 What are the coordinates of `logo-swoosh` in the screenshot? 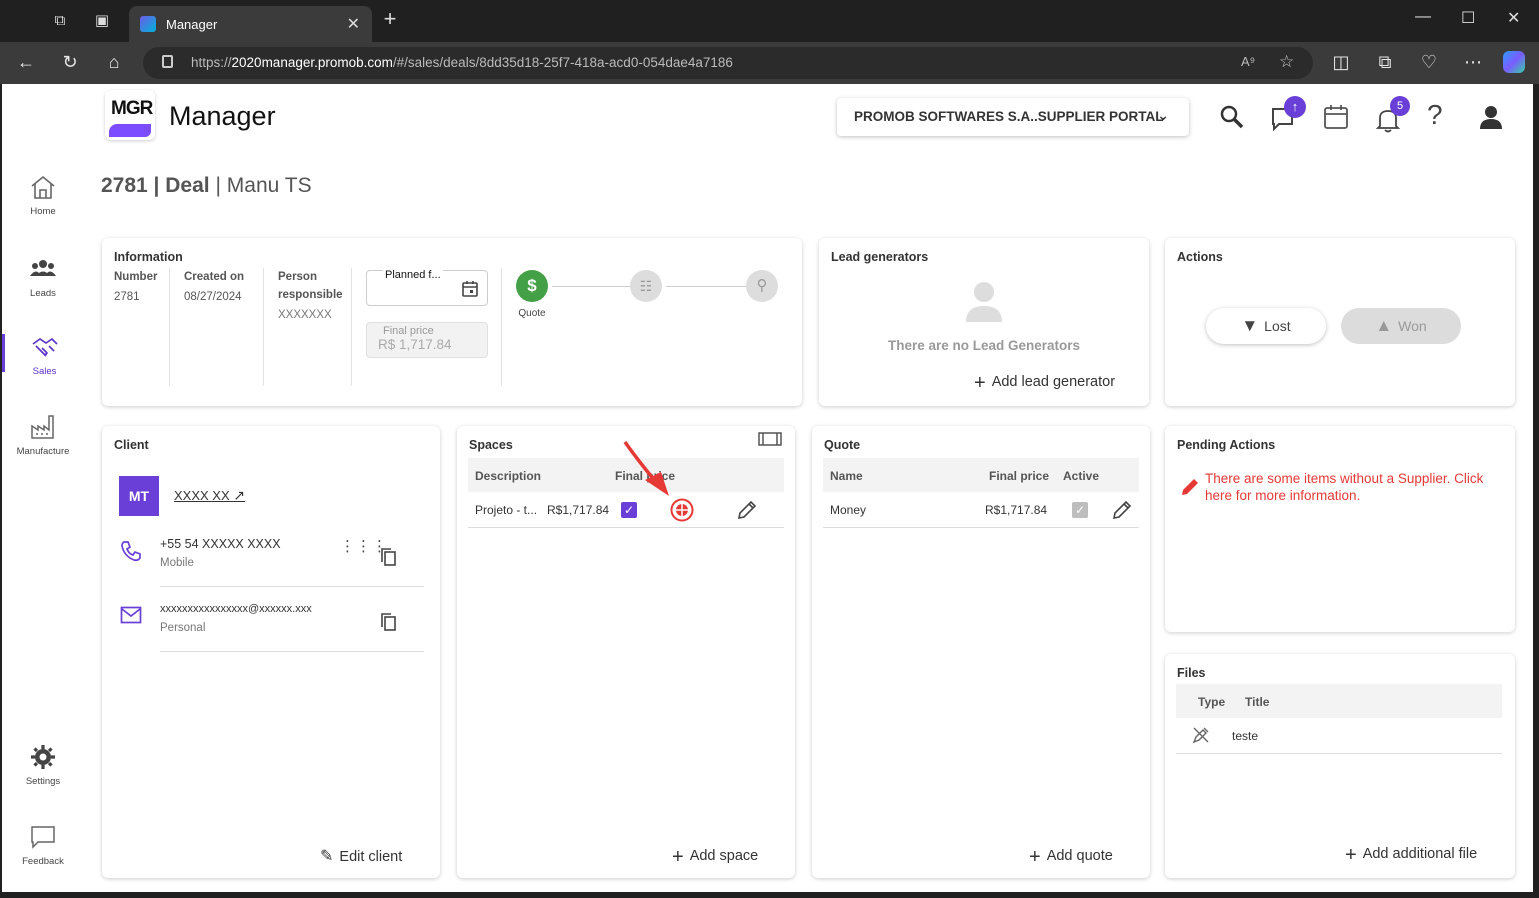 It's located at (130, 130).